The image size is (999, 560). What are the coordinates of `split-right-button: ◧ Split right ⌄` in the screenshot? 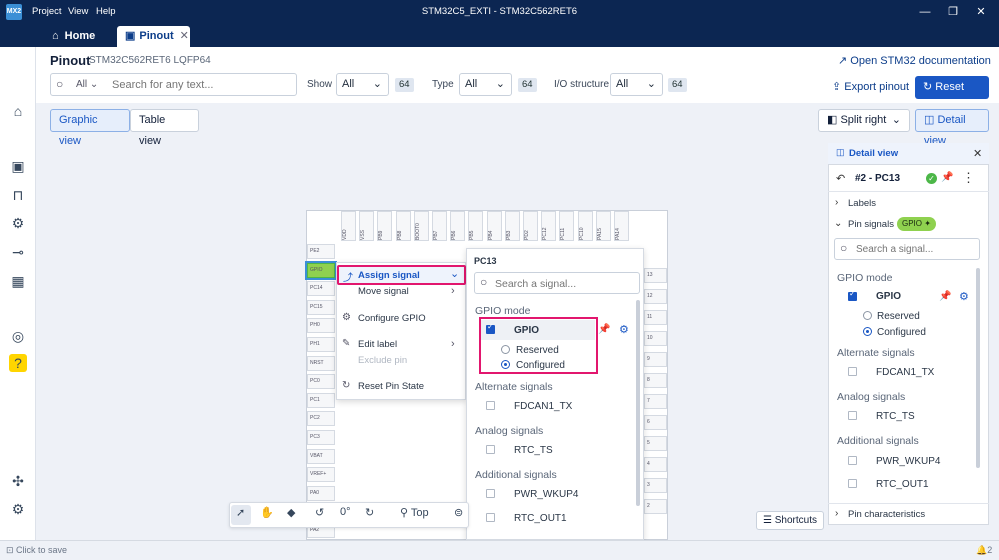 It's located at (864, 120).